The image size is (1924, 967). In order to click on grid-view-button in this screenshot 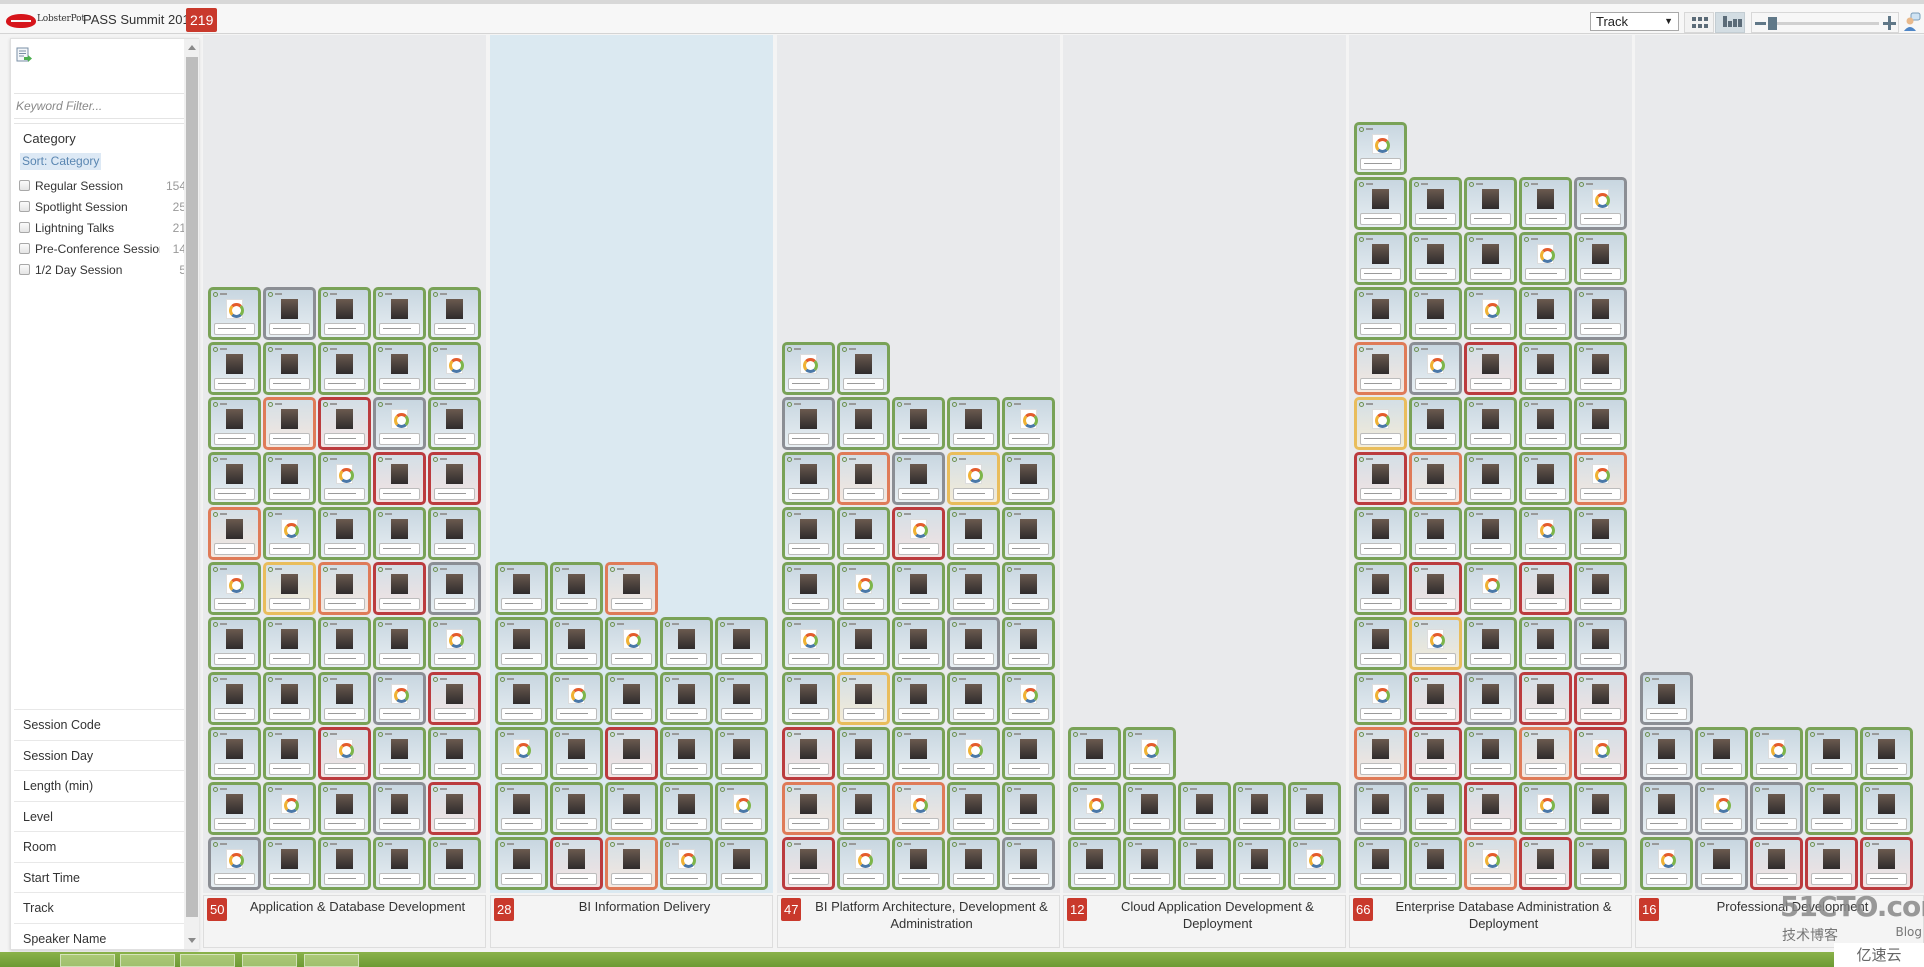, I will do `click(1699, 22)`.